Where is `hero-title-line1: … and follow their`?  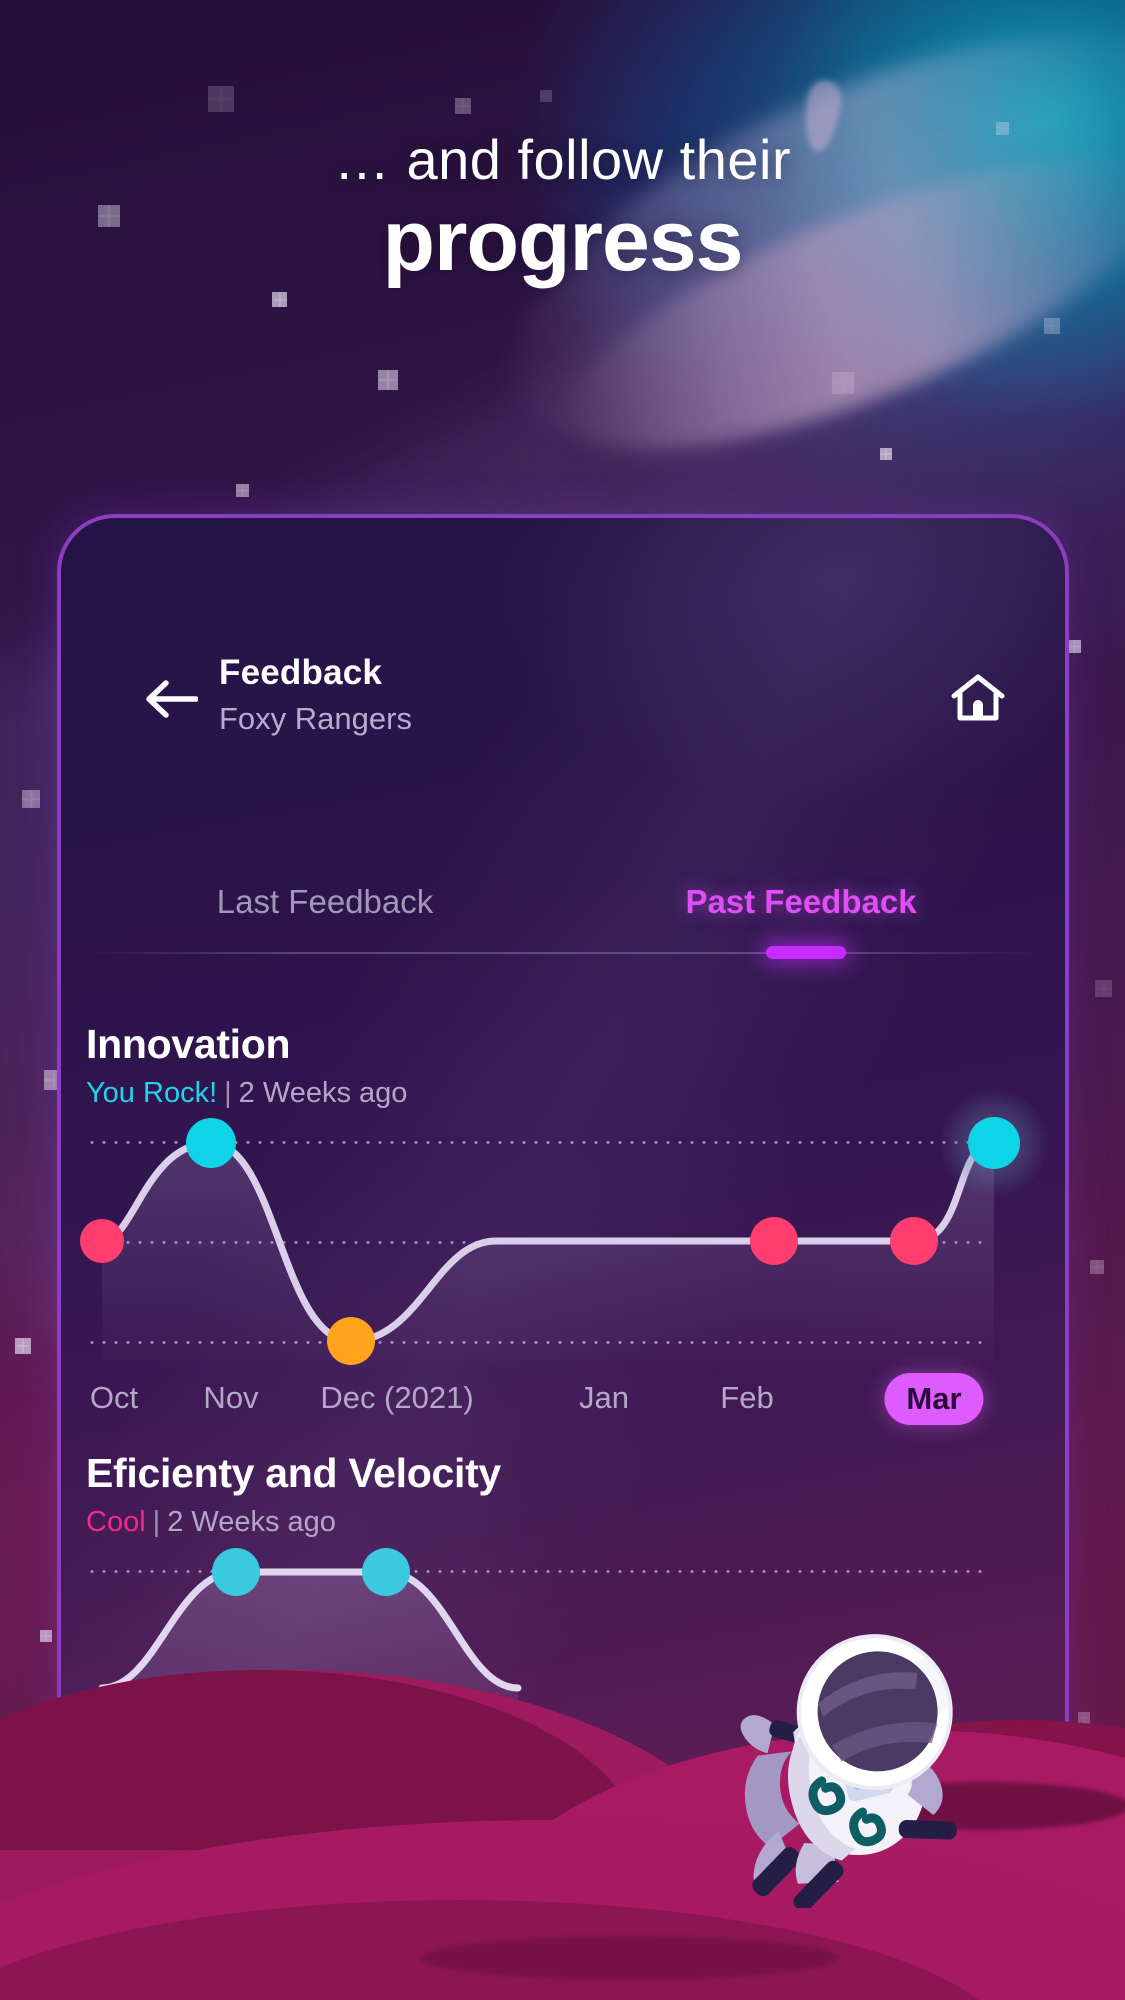
hero-title-line1: … and follow their is located at coordinates (562, 159).